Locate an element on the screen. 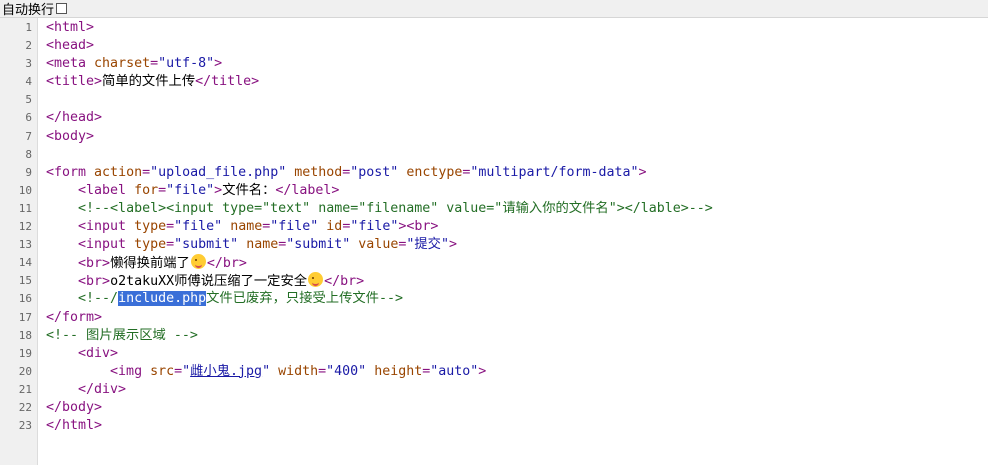 The image size is (988, 465). code-line-10: <label for="file">文件名：</label> is located at coordinates (209, 190).